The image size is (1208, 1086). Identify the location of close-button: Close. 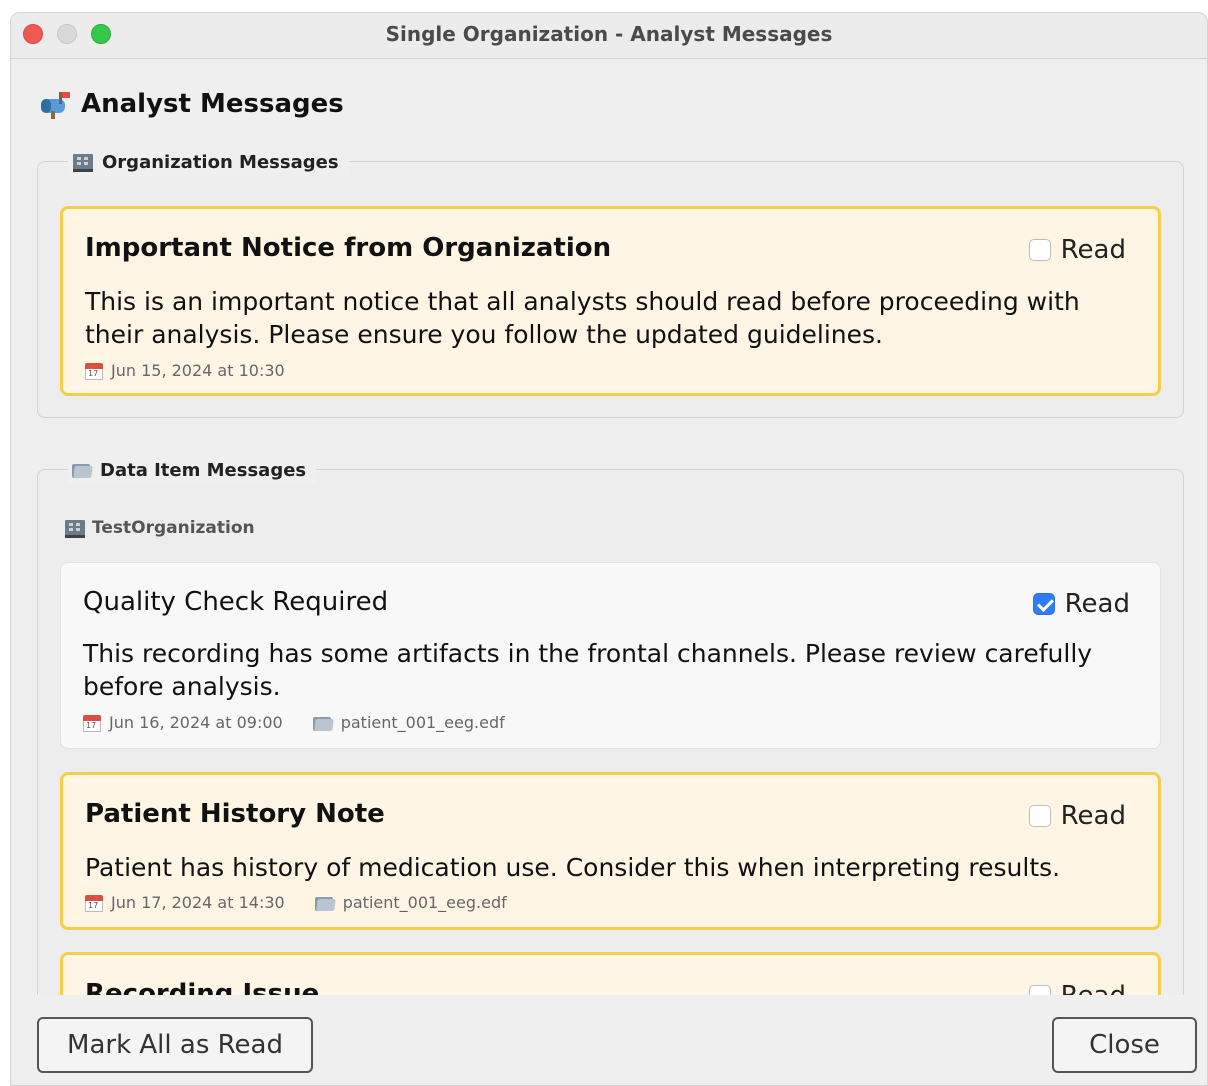
(1124, 1045).